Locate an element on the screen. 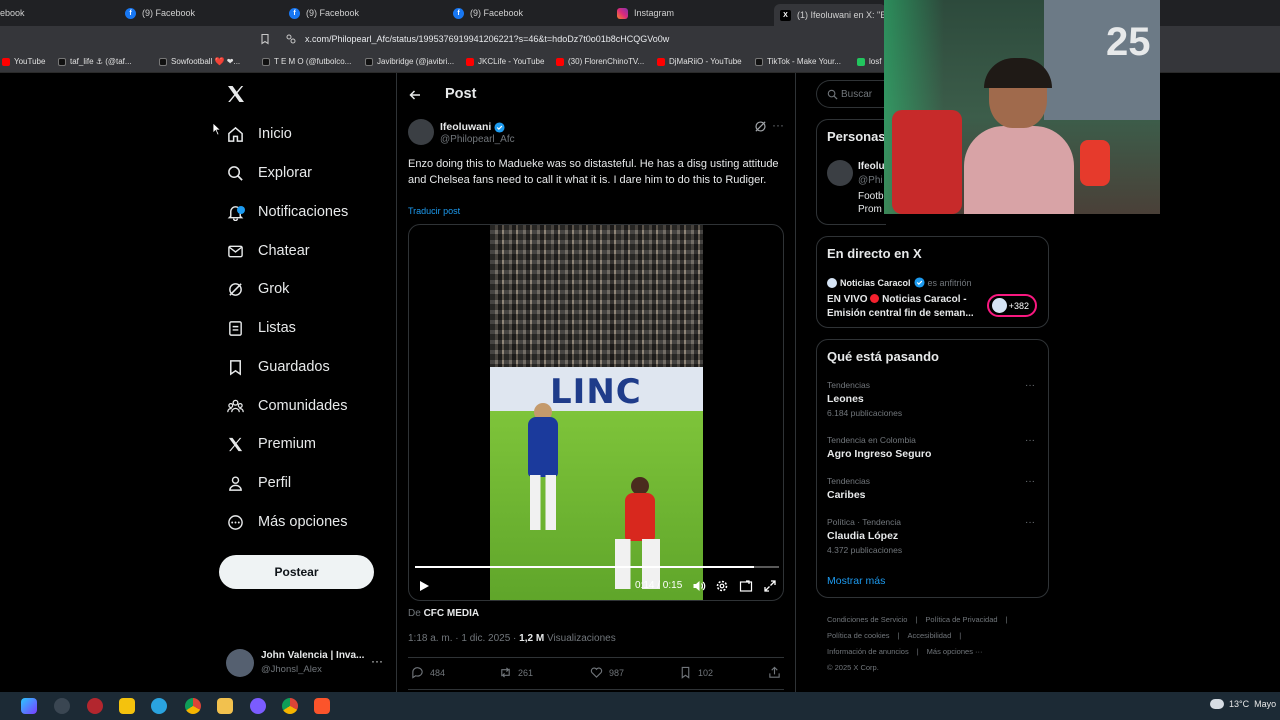 The width and height of the screenshot is (1280, 720). suggested-user-name: Ifeolu is located at coordinates (871, 166).